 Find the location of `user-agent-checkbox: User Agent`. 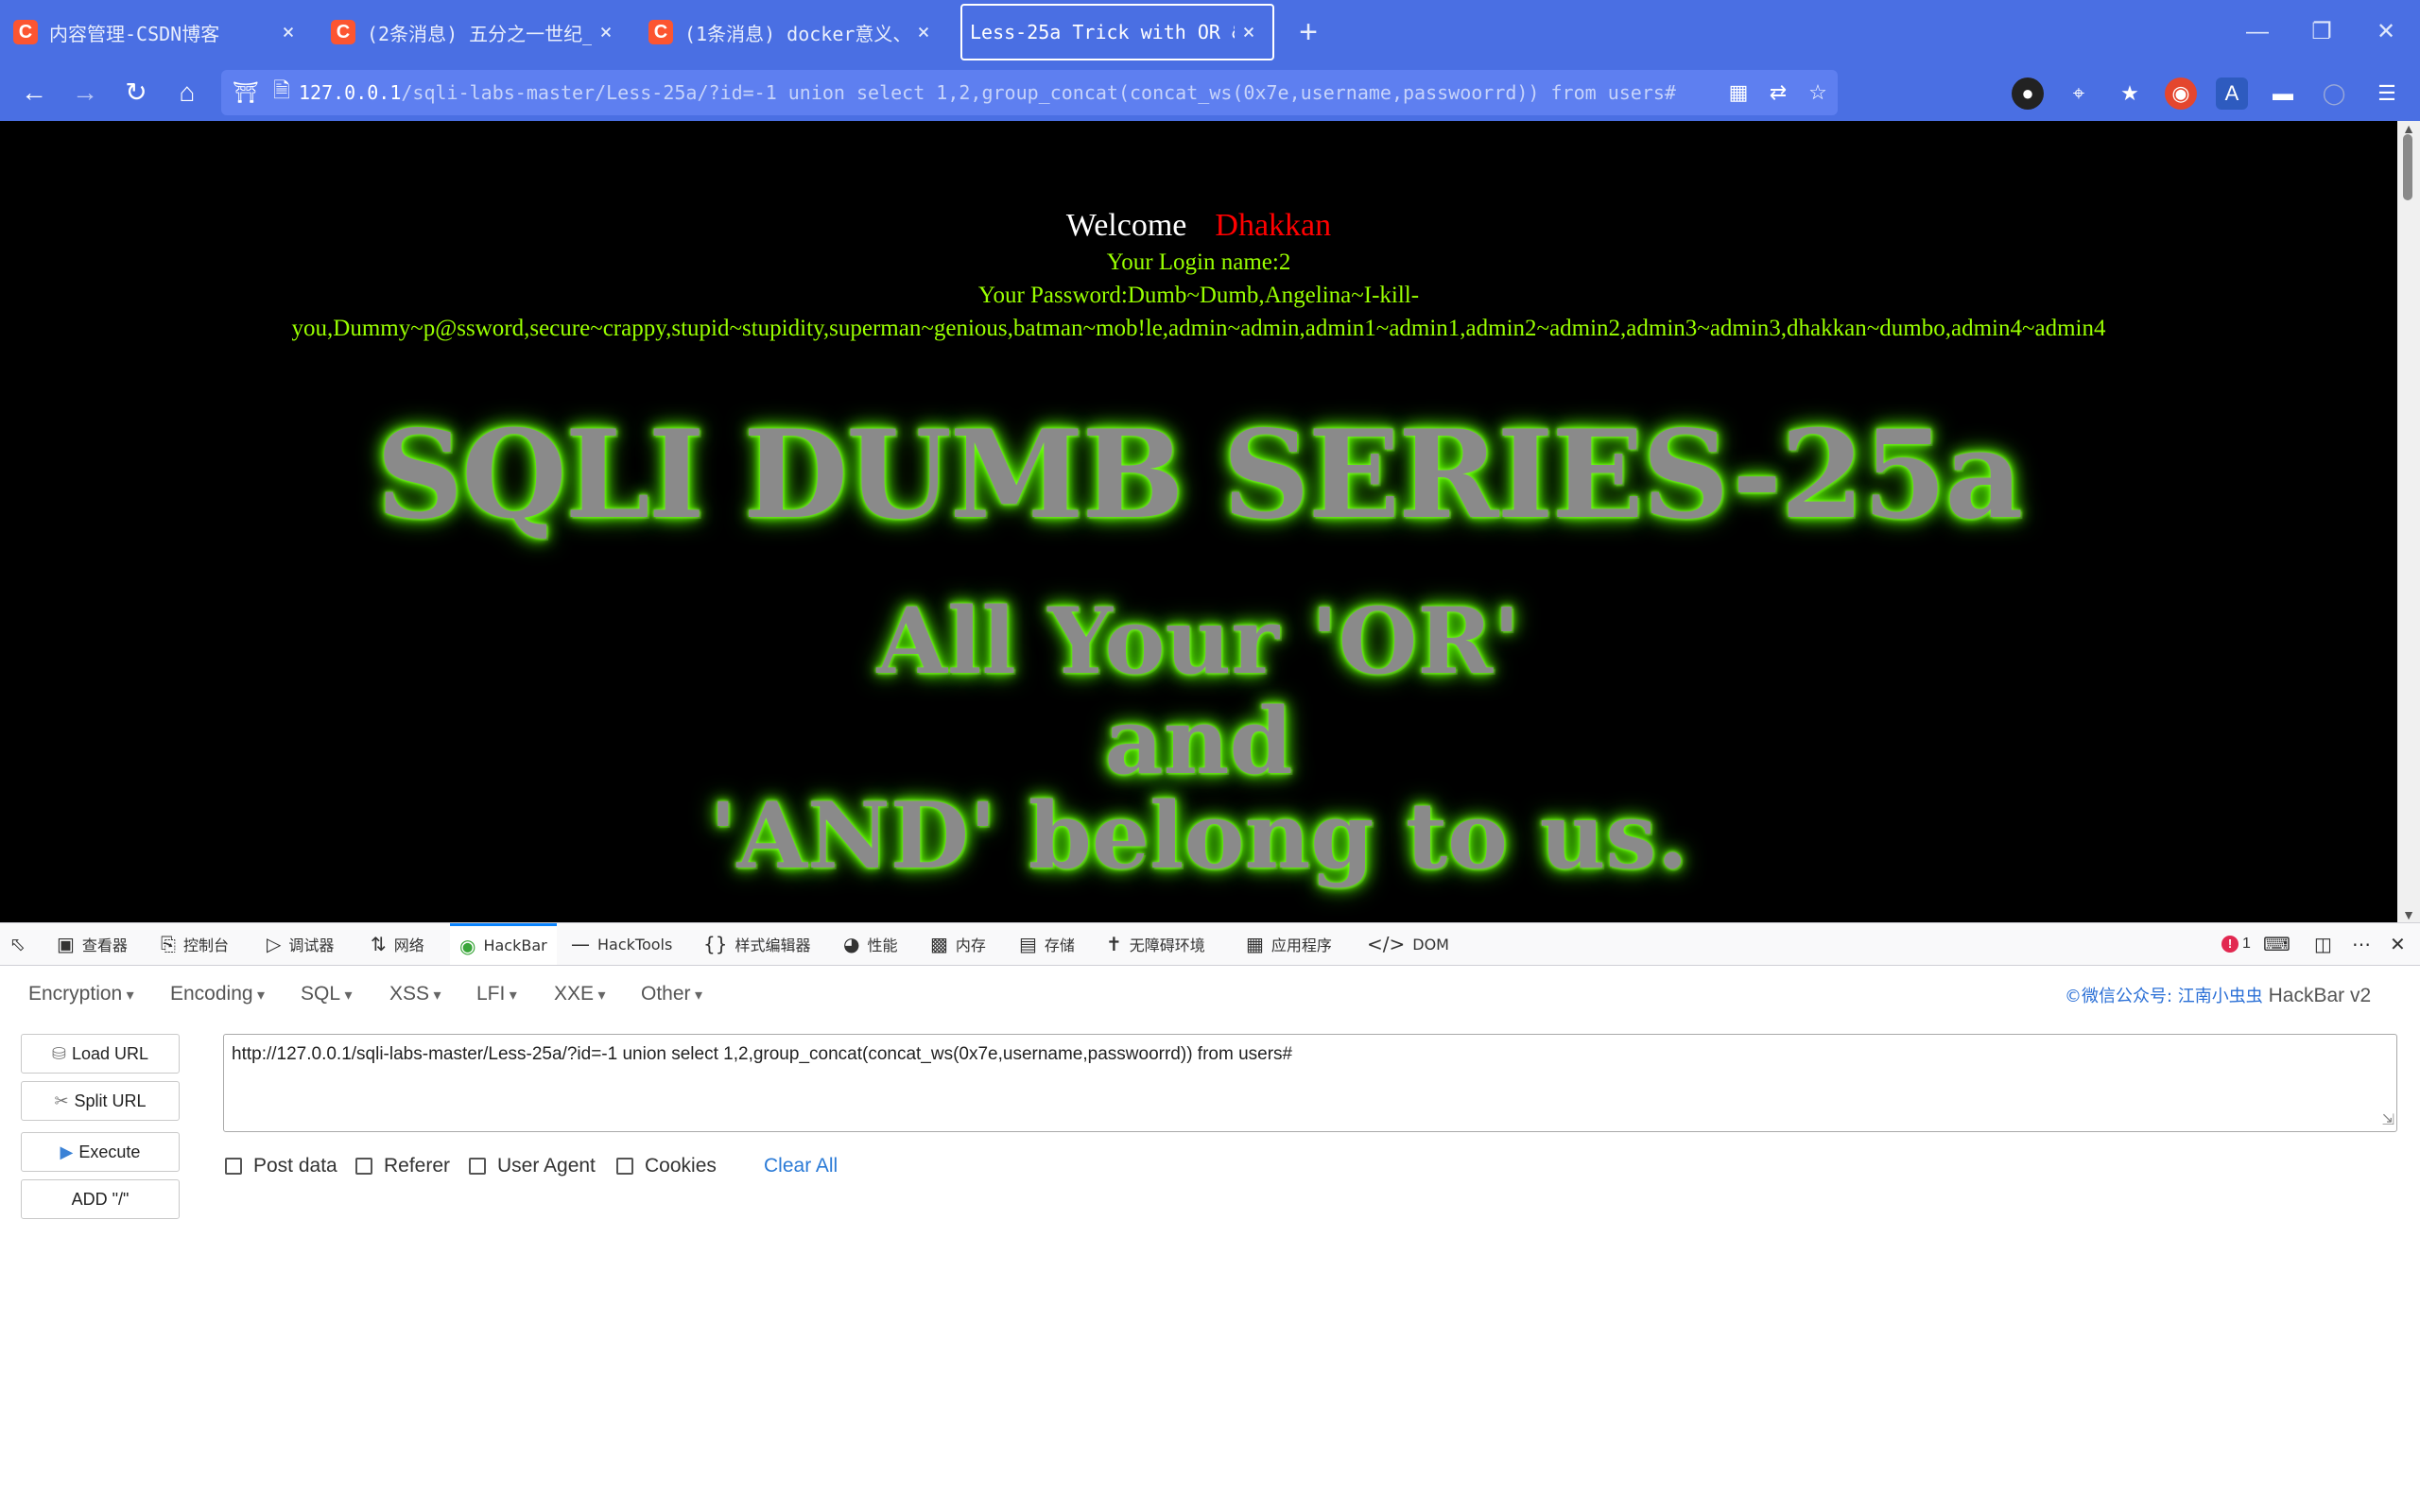

user-agent-checkbox: User Agent is located at coordinates (532, 1166).